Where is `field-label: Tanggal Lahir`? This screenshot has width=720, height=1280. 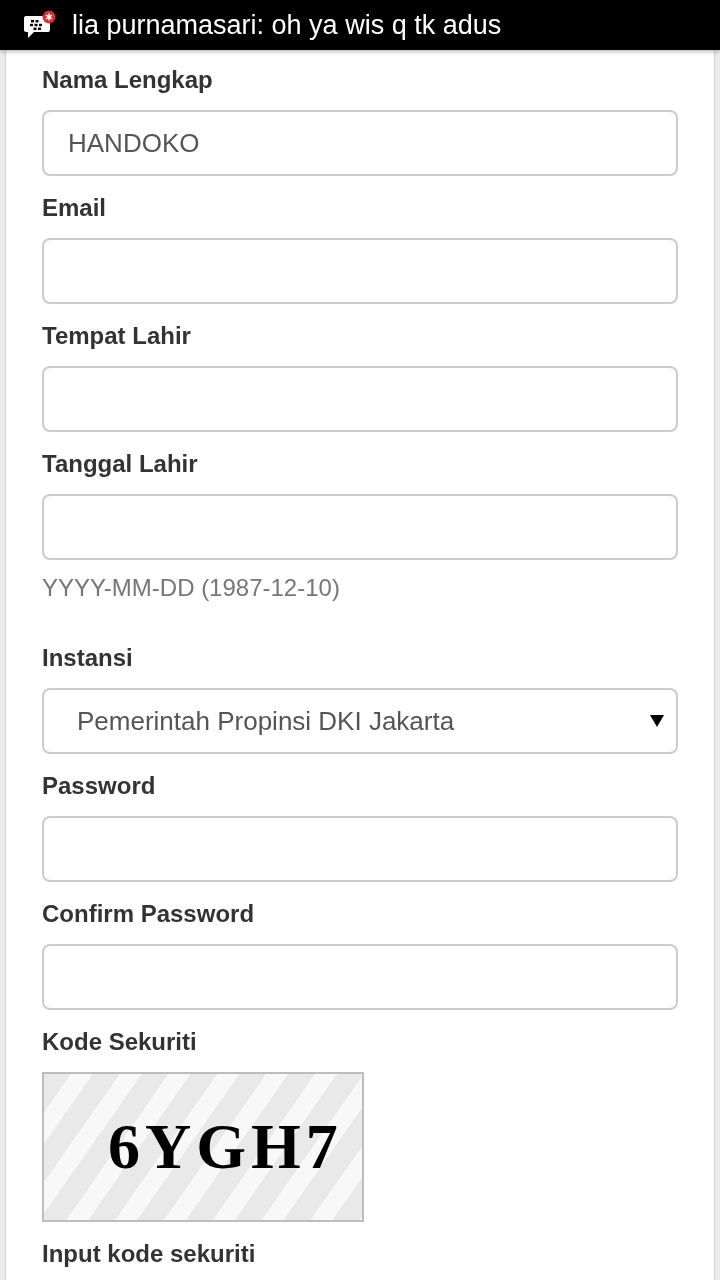 field-label: Tanggal Lahir is located at coordinates (120, 464).